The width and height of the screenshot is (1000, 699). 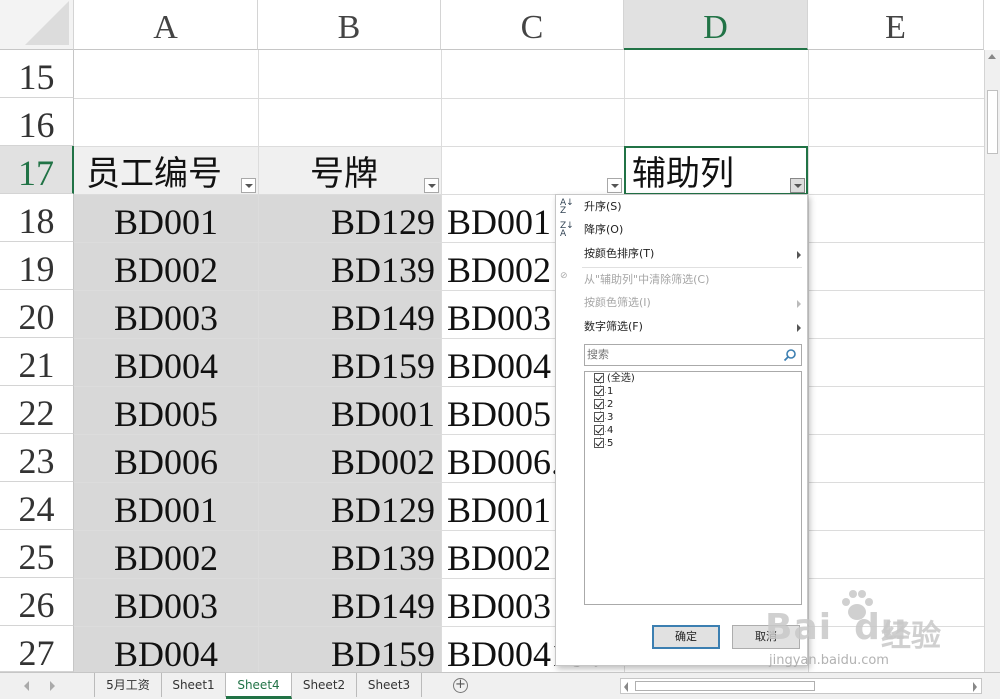 What do you see at coordinates (349, 649) in the screenshot?
I see `cell-b27: BD159` at bounding box center [349, 649].